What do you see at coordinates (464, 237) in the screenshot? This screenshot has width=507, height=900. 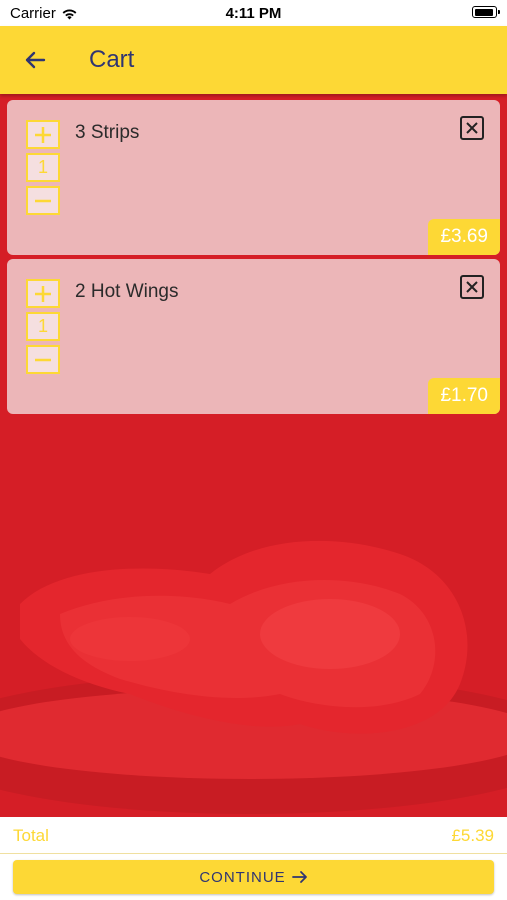 I see `item-price: £3.69` at bounding box center [464, 237].